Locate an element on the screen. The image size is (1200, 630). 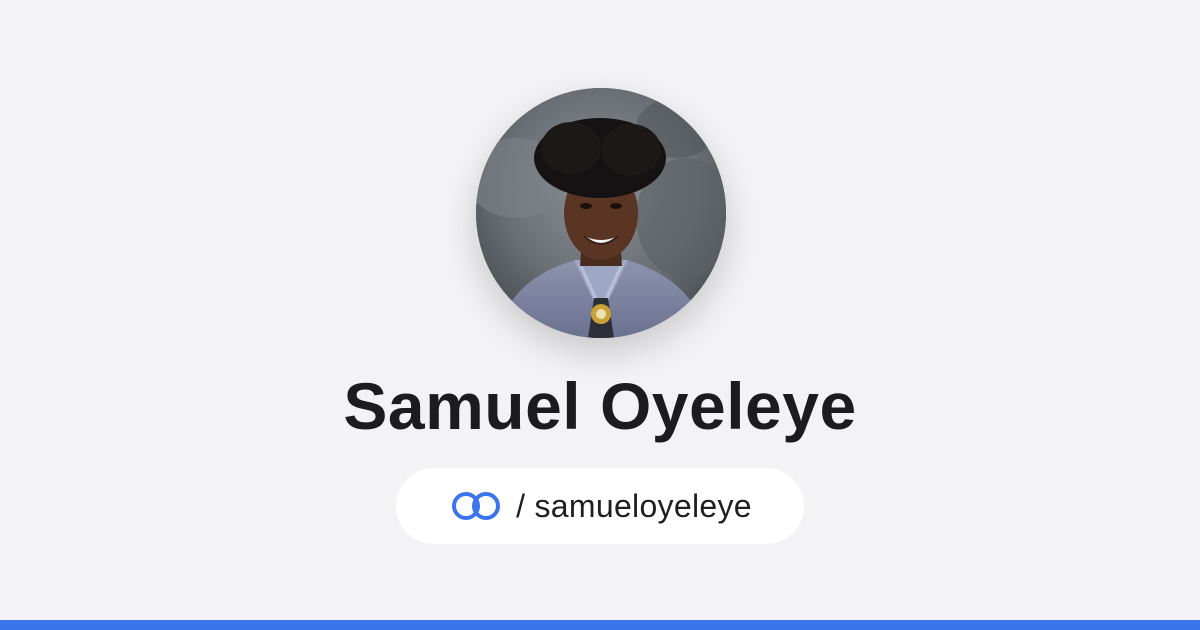
accent-bar is located at coordinates (600, 625).